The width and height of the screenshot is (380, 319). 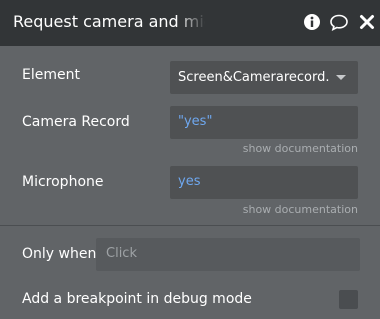 What do you see at coordinates (312, 22) in the screenshot?
I see `info-icon` at bounding box center [312, 22].